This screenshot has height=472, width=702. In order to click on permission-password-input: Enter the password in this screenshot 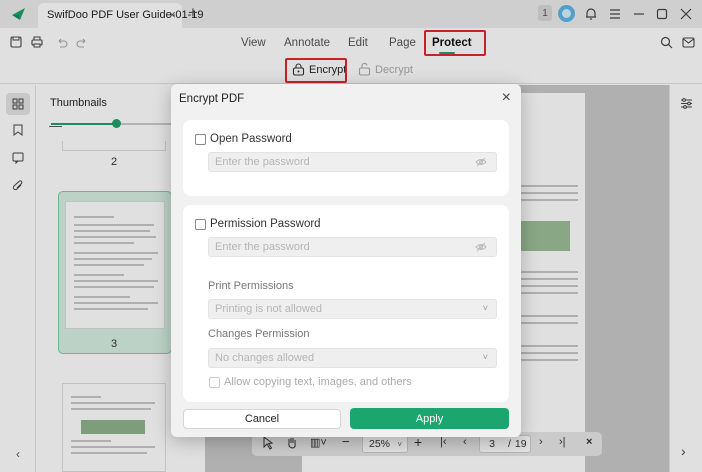, I will do `click(352, 247)`.